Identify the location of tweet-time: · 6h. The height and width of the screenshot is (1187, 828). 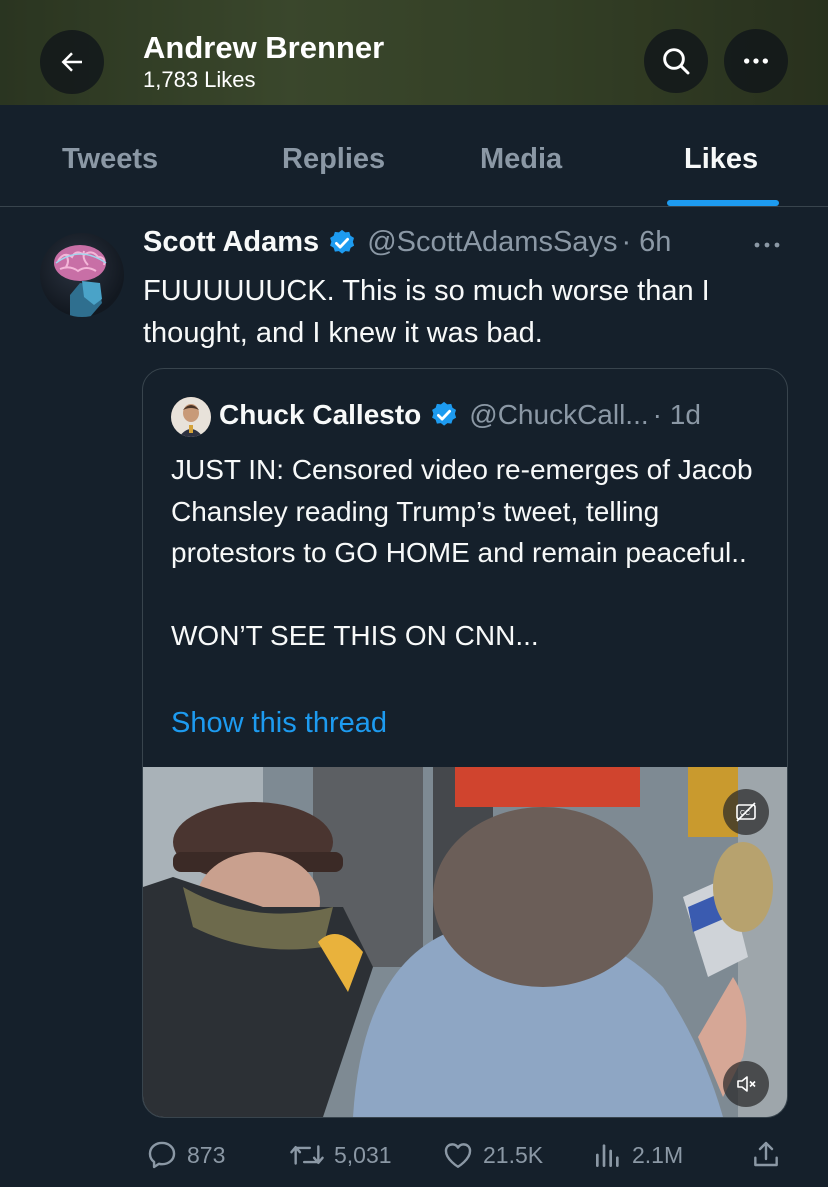
(646, 242).